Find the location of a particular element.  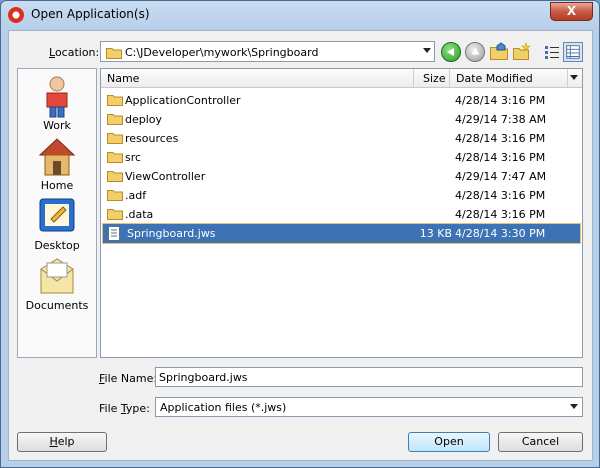

place-work: Work is located at coordinates (57, 103).